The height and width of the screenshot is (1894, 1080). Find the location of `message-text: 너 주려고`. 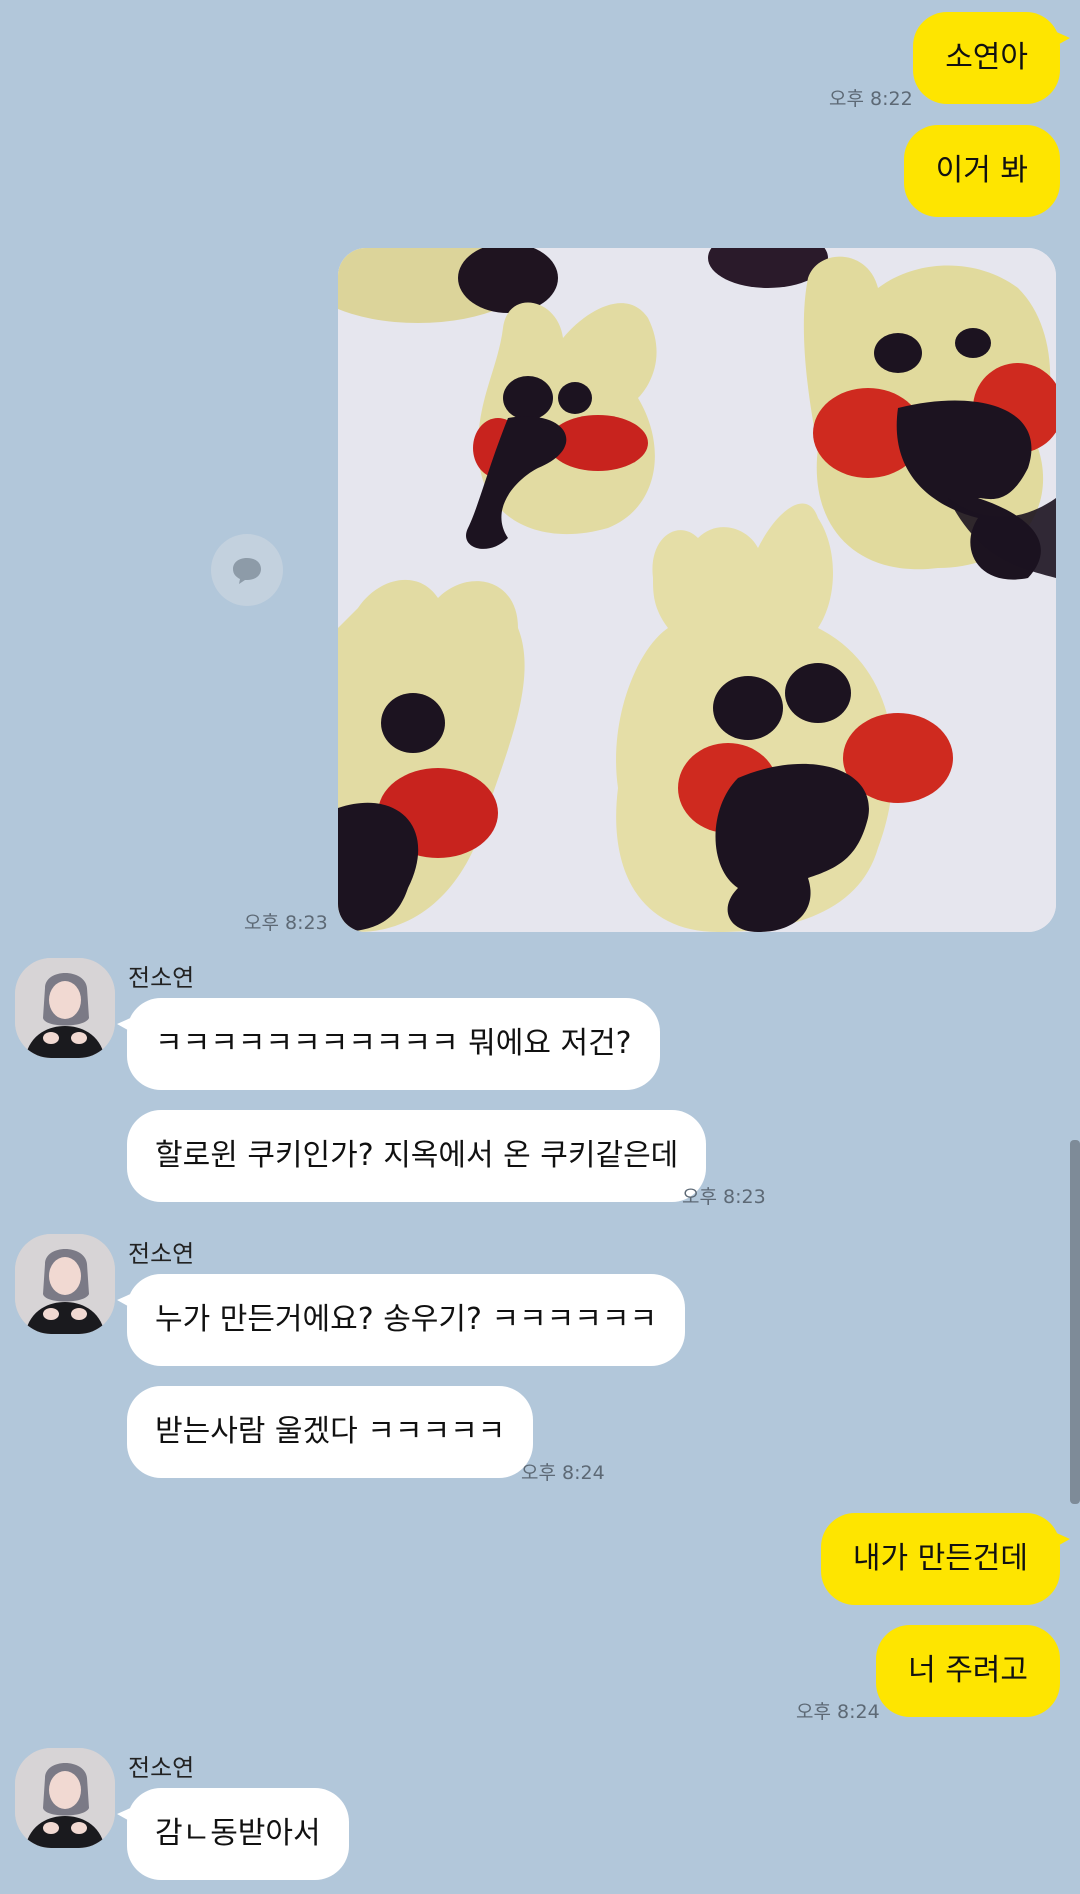

message-text: 너 주려고 is located at coordinates (968, 1670).